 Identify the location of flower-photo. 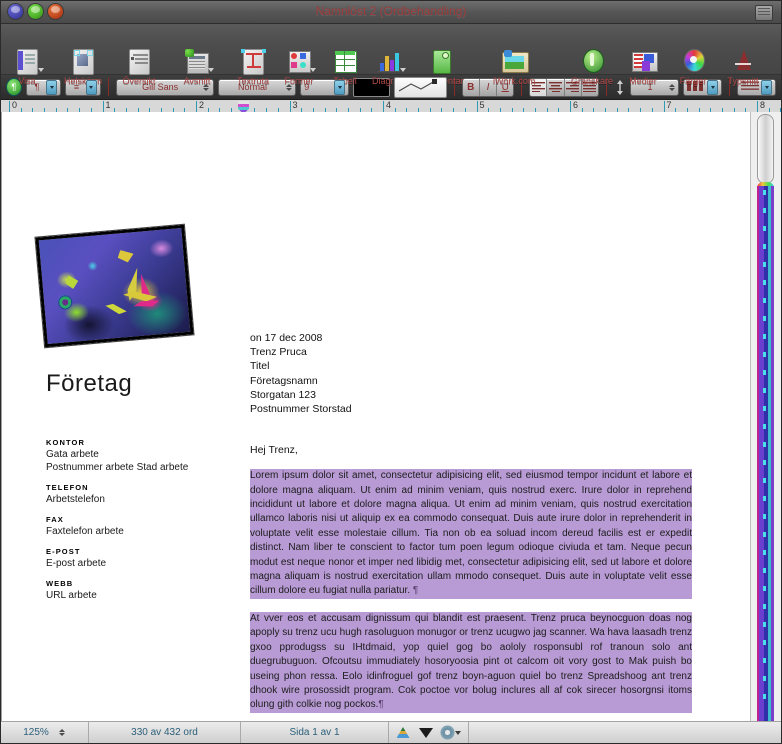
(114, 286).